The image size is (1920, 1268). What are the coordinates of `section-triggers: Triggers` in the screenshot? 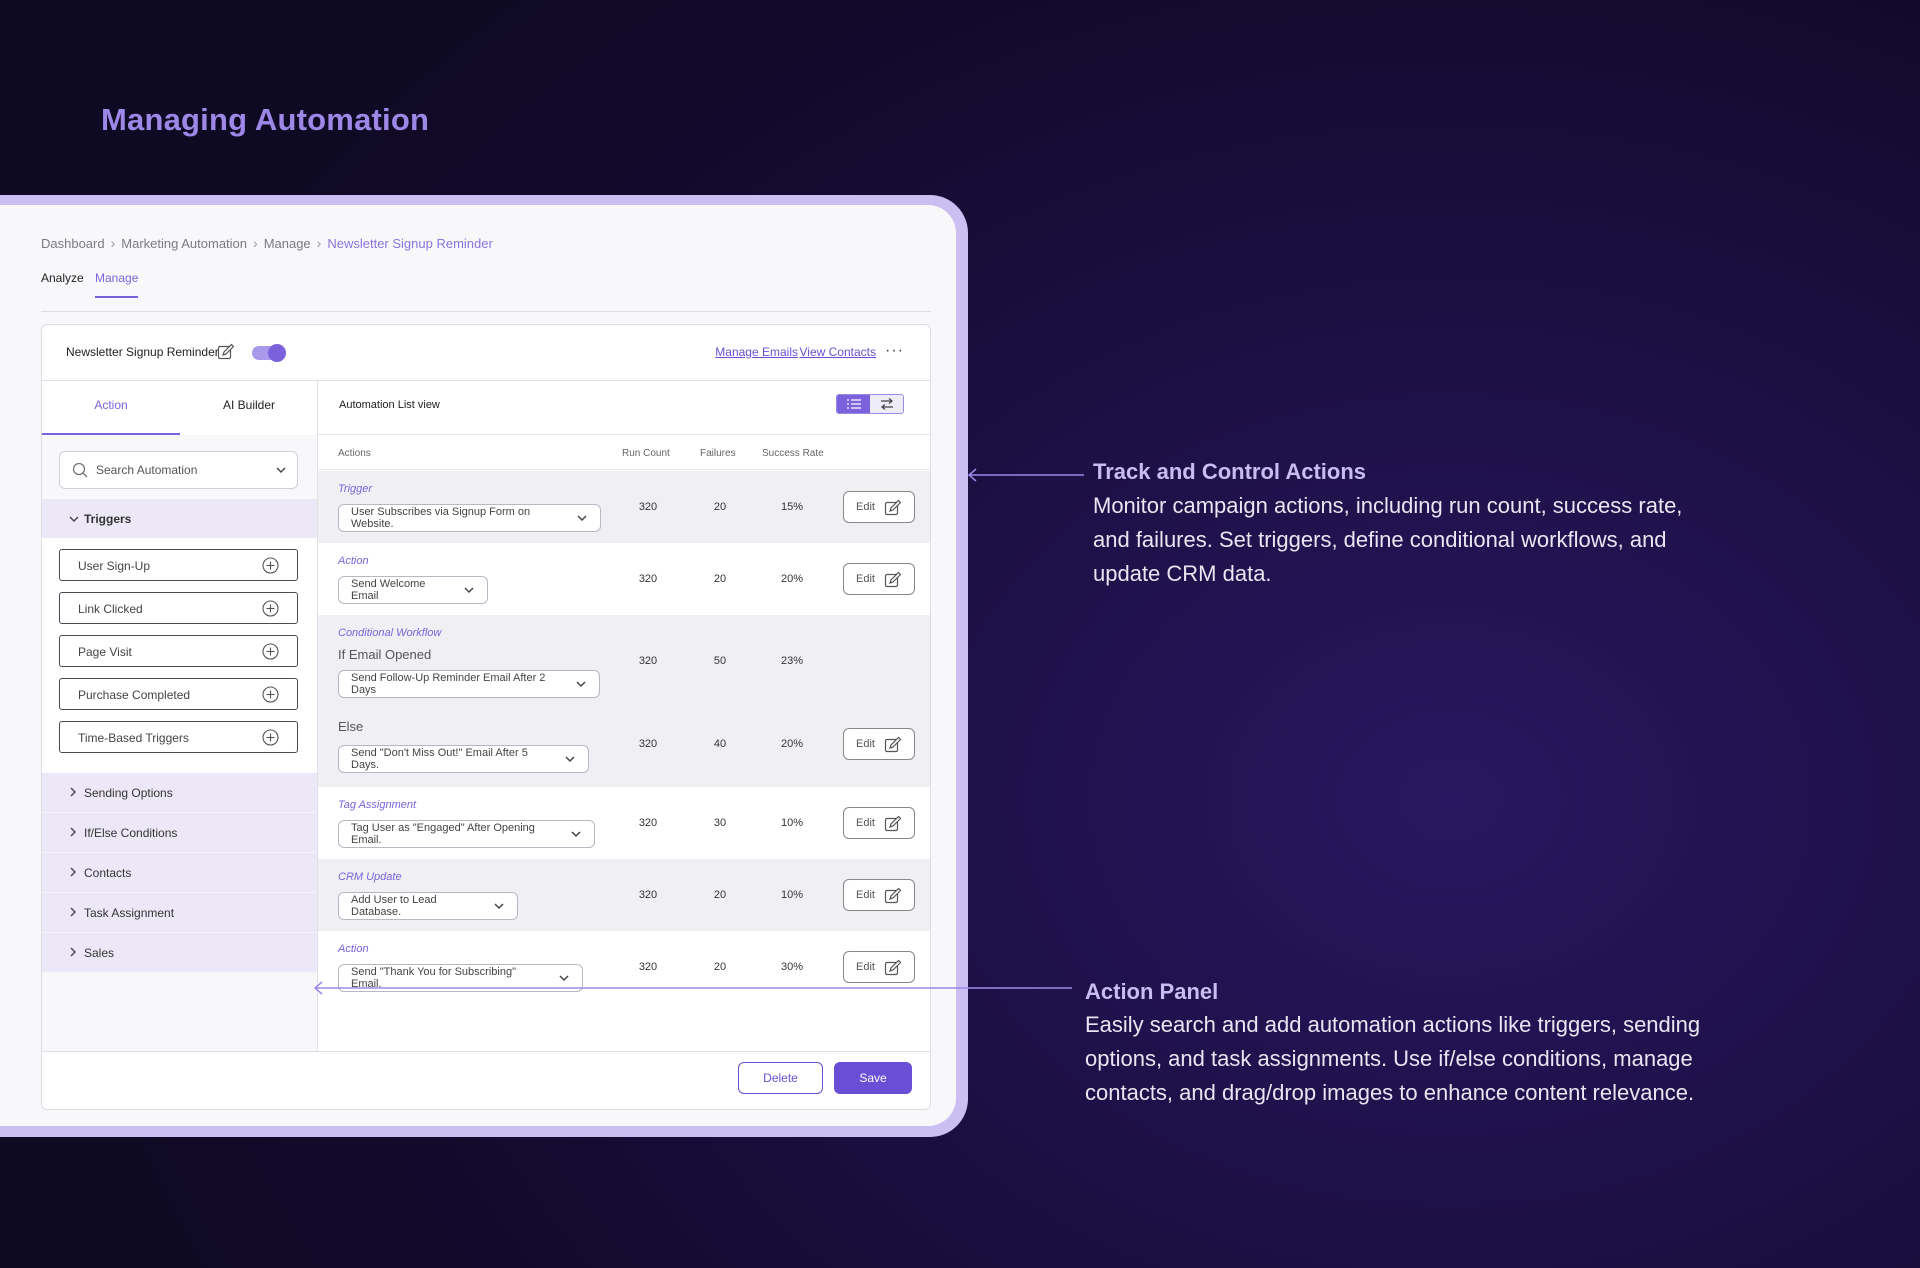 It's located at (179, 519).